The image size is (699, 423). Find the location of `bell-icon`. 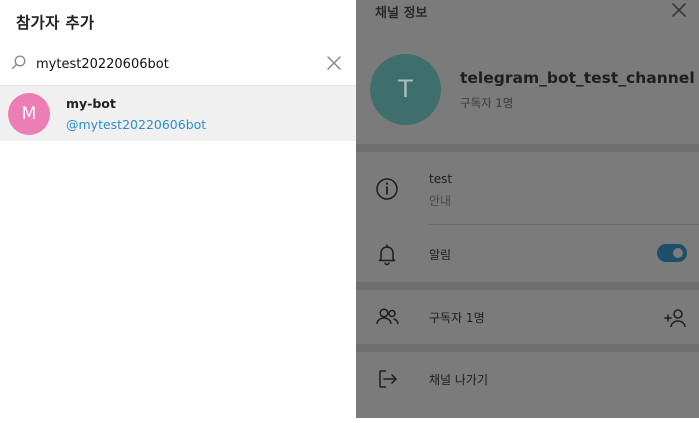

bell-icon is located at coordinates (387, 255).